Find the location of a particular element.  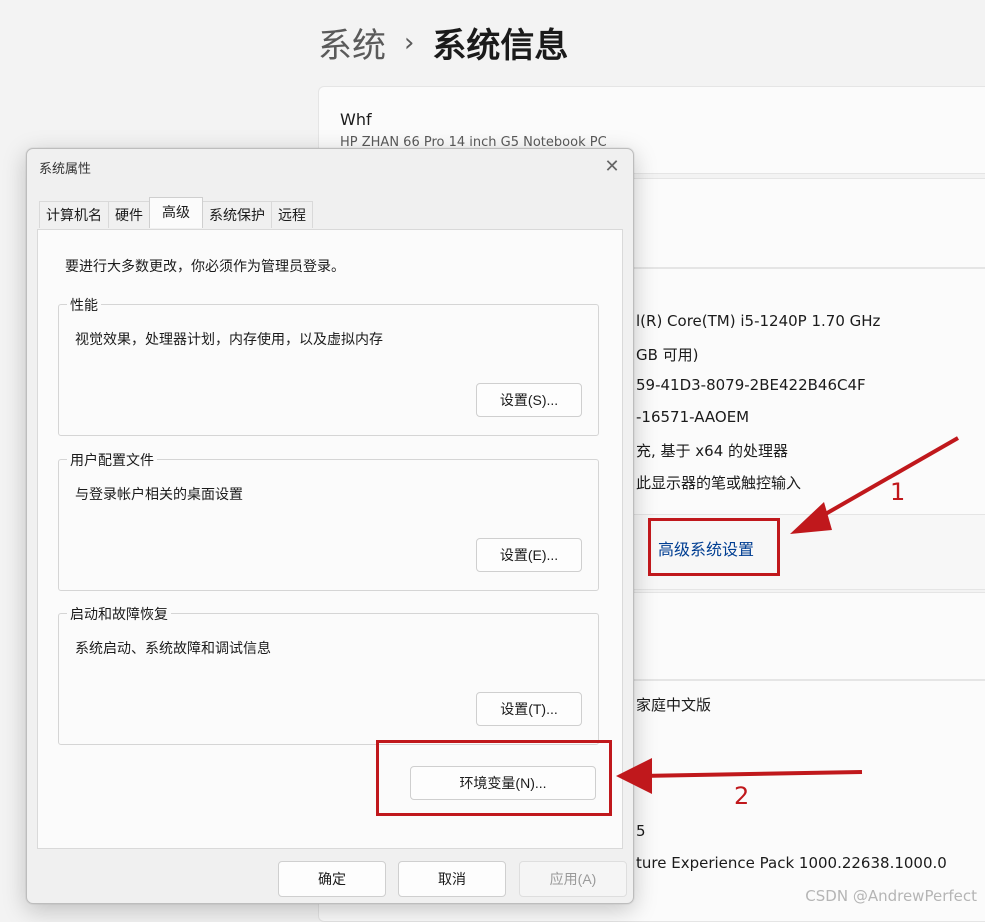

user-profile-legend: 用户配置文件 is located at coordinates (112, 460).